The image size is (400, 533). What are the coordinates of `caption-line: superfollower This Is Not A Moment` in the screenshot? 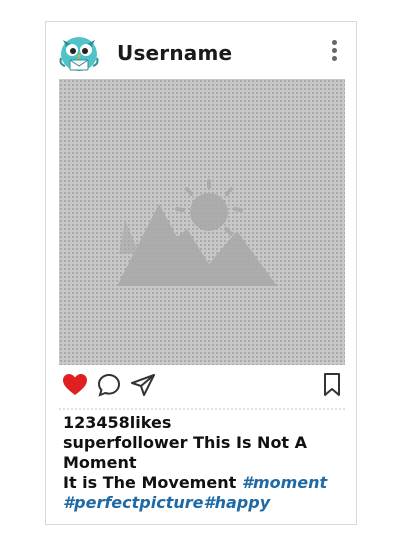 It's located at (185, 452).